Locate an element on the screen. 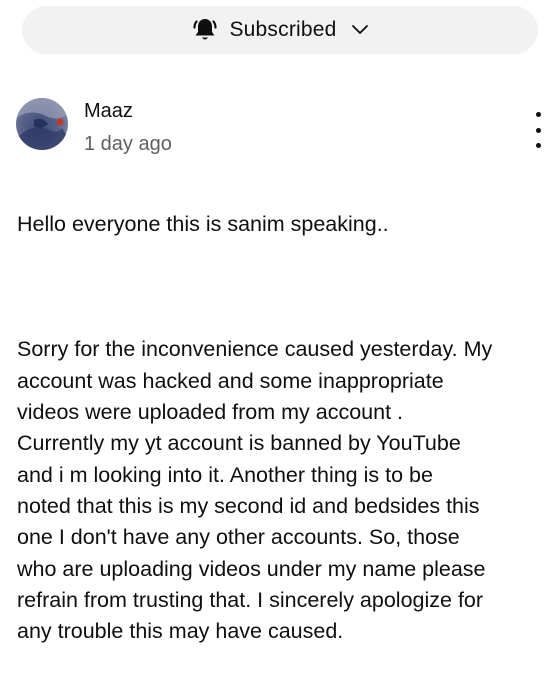 Image resolution: width=560 pixels, height=679 pixels. chevron-down-icon is located at coordinates (360, 30).